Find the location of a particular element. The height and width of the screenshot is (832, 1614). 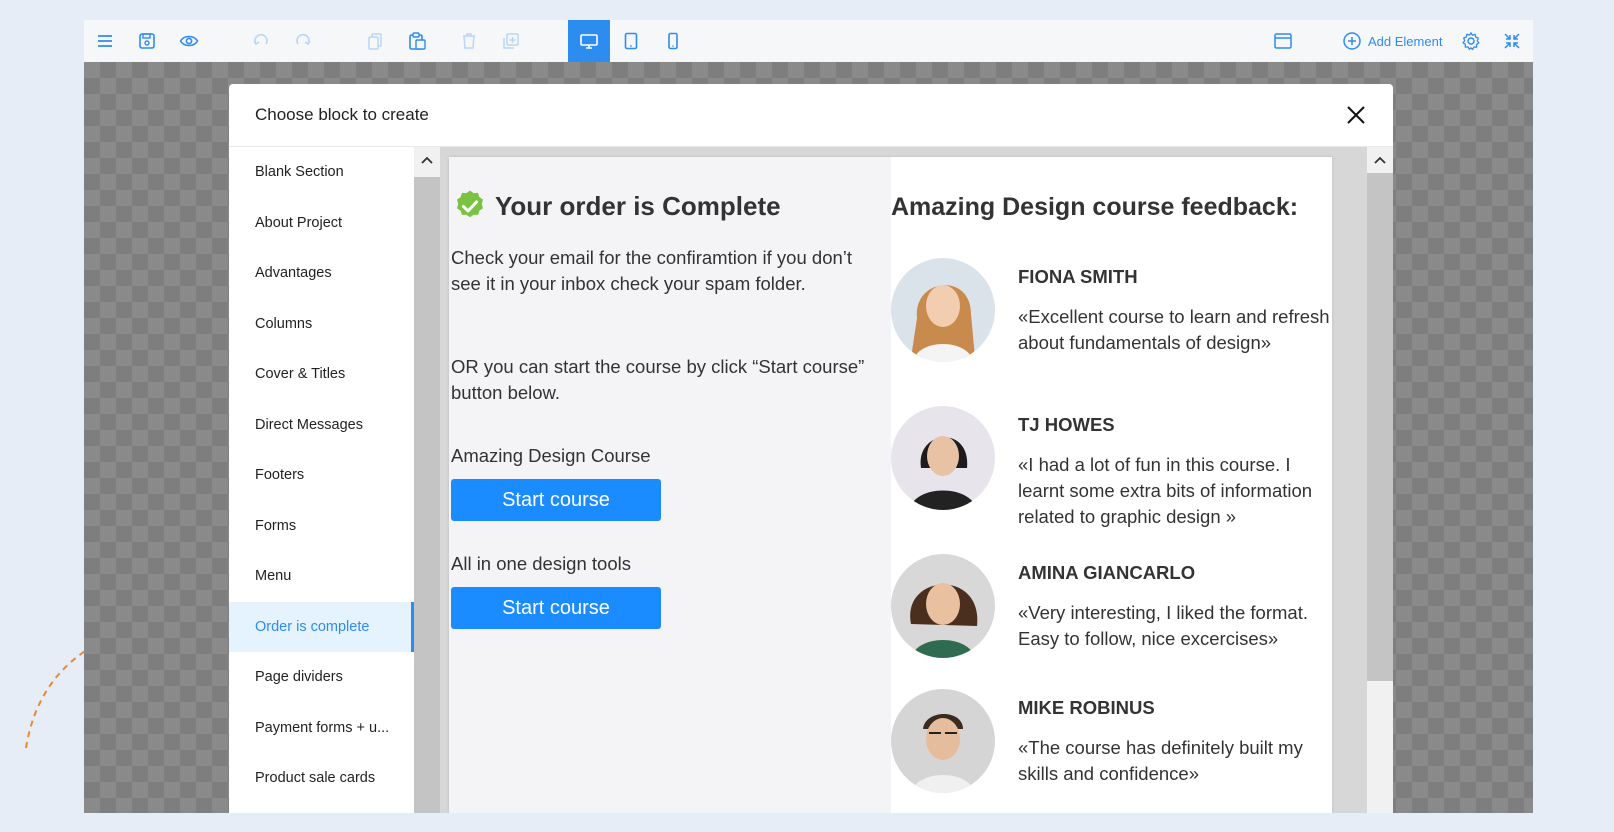

preview-scrollbar-thumb is located at coordinates (1380, 427).